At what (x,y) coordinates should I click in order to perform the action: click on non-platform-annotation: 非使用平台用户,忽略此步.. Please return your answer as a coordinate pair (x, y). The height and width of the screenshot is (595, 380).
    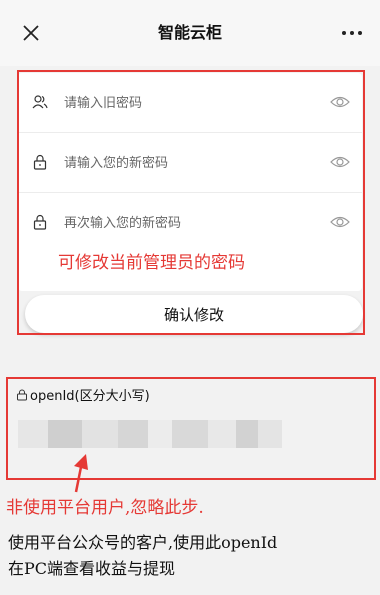
    Looking at the image, I should click on (105, 508).